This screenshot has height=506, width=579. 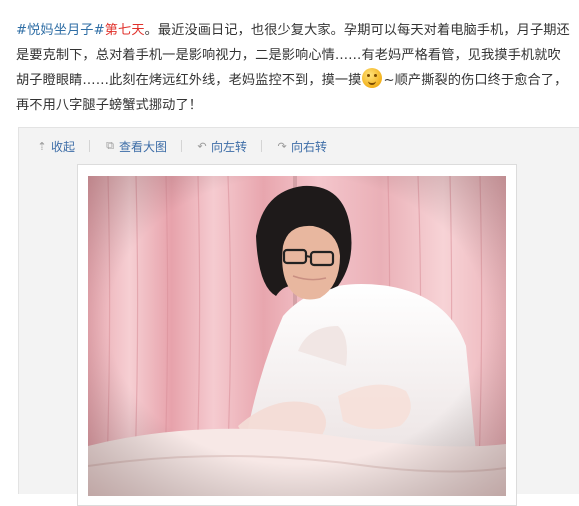 What do you see at coordinates (229, 146) in the screenshot?
I see `rotate-left-label: 向左转` at bounding box center [229, 146].